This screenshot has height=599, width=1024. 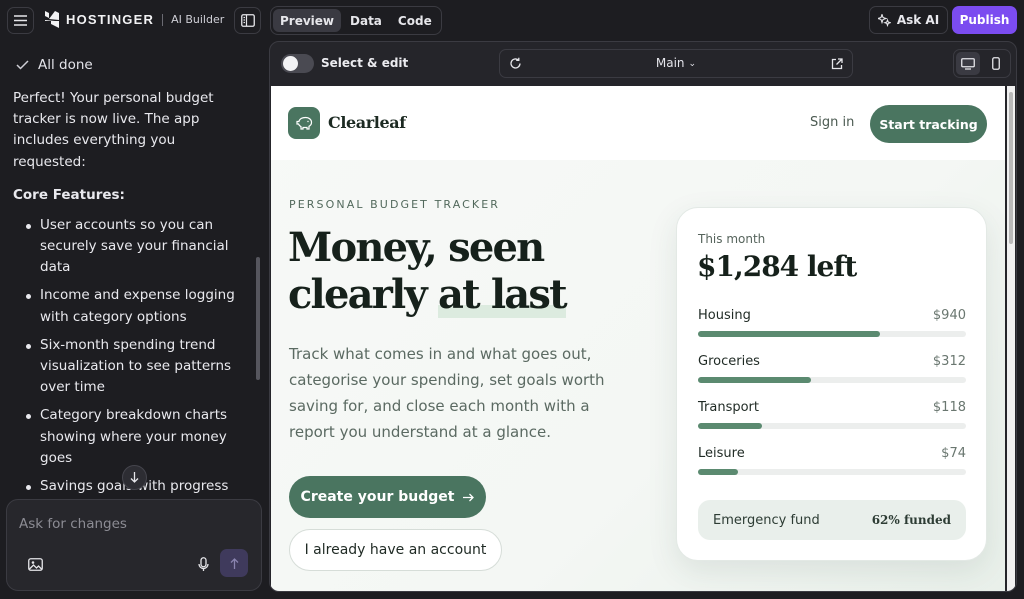 What do you see at coordinates (832, 414) in the screenshot?
I see `category-transport: Transport $118` at bounding box center [832, 414].